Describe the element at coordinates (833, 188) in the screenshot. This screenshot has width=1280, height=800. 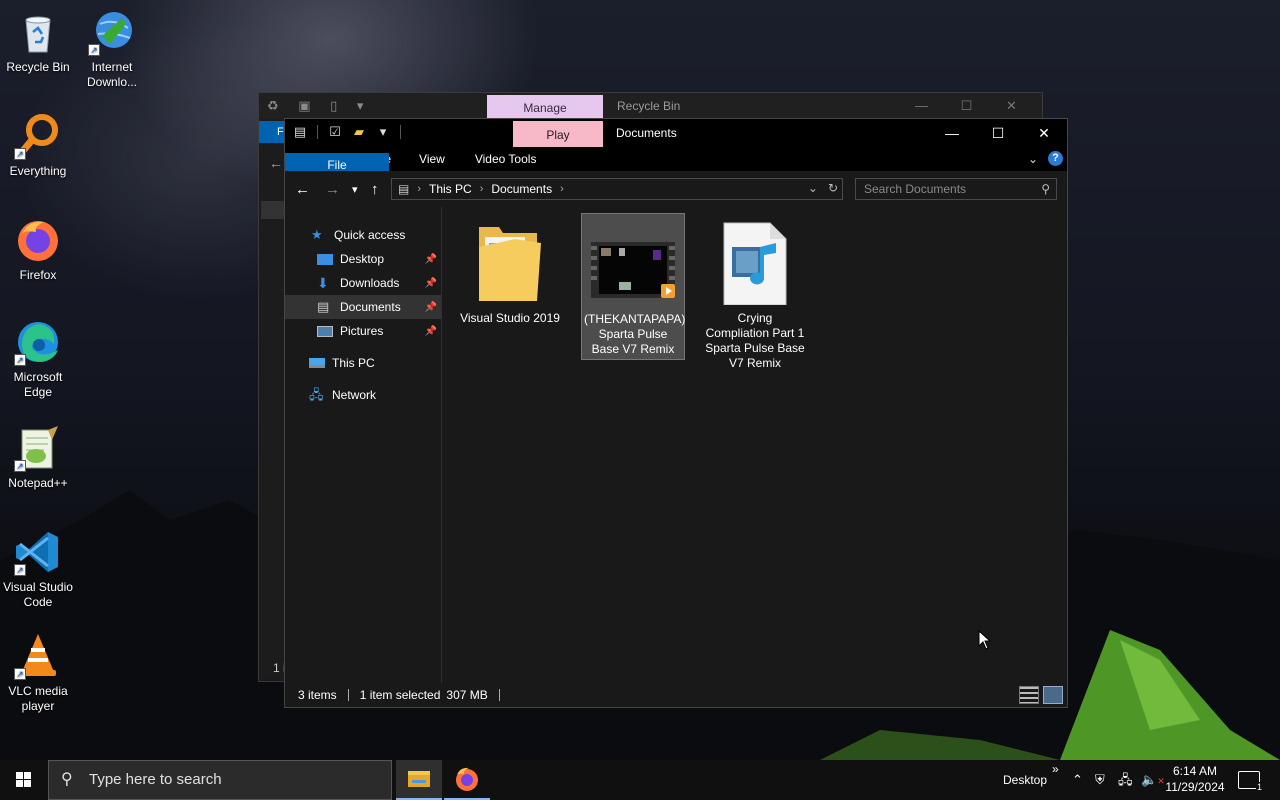
I see `refresh-icon: ↻` at that location.